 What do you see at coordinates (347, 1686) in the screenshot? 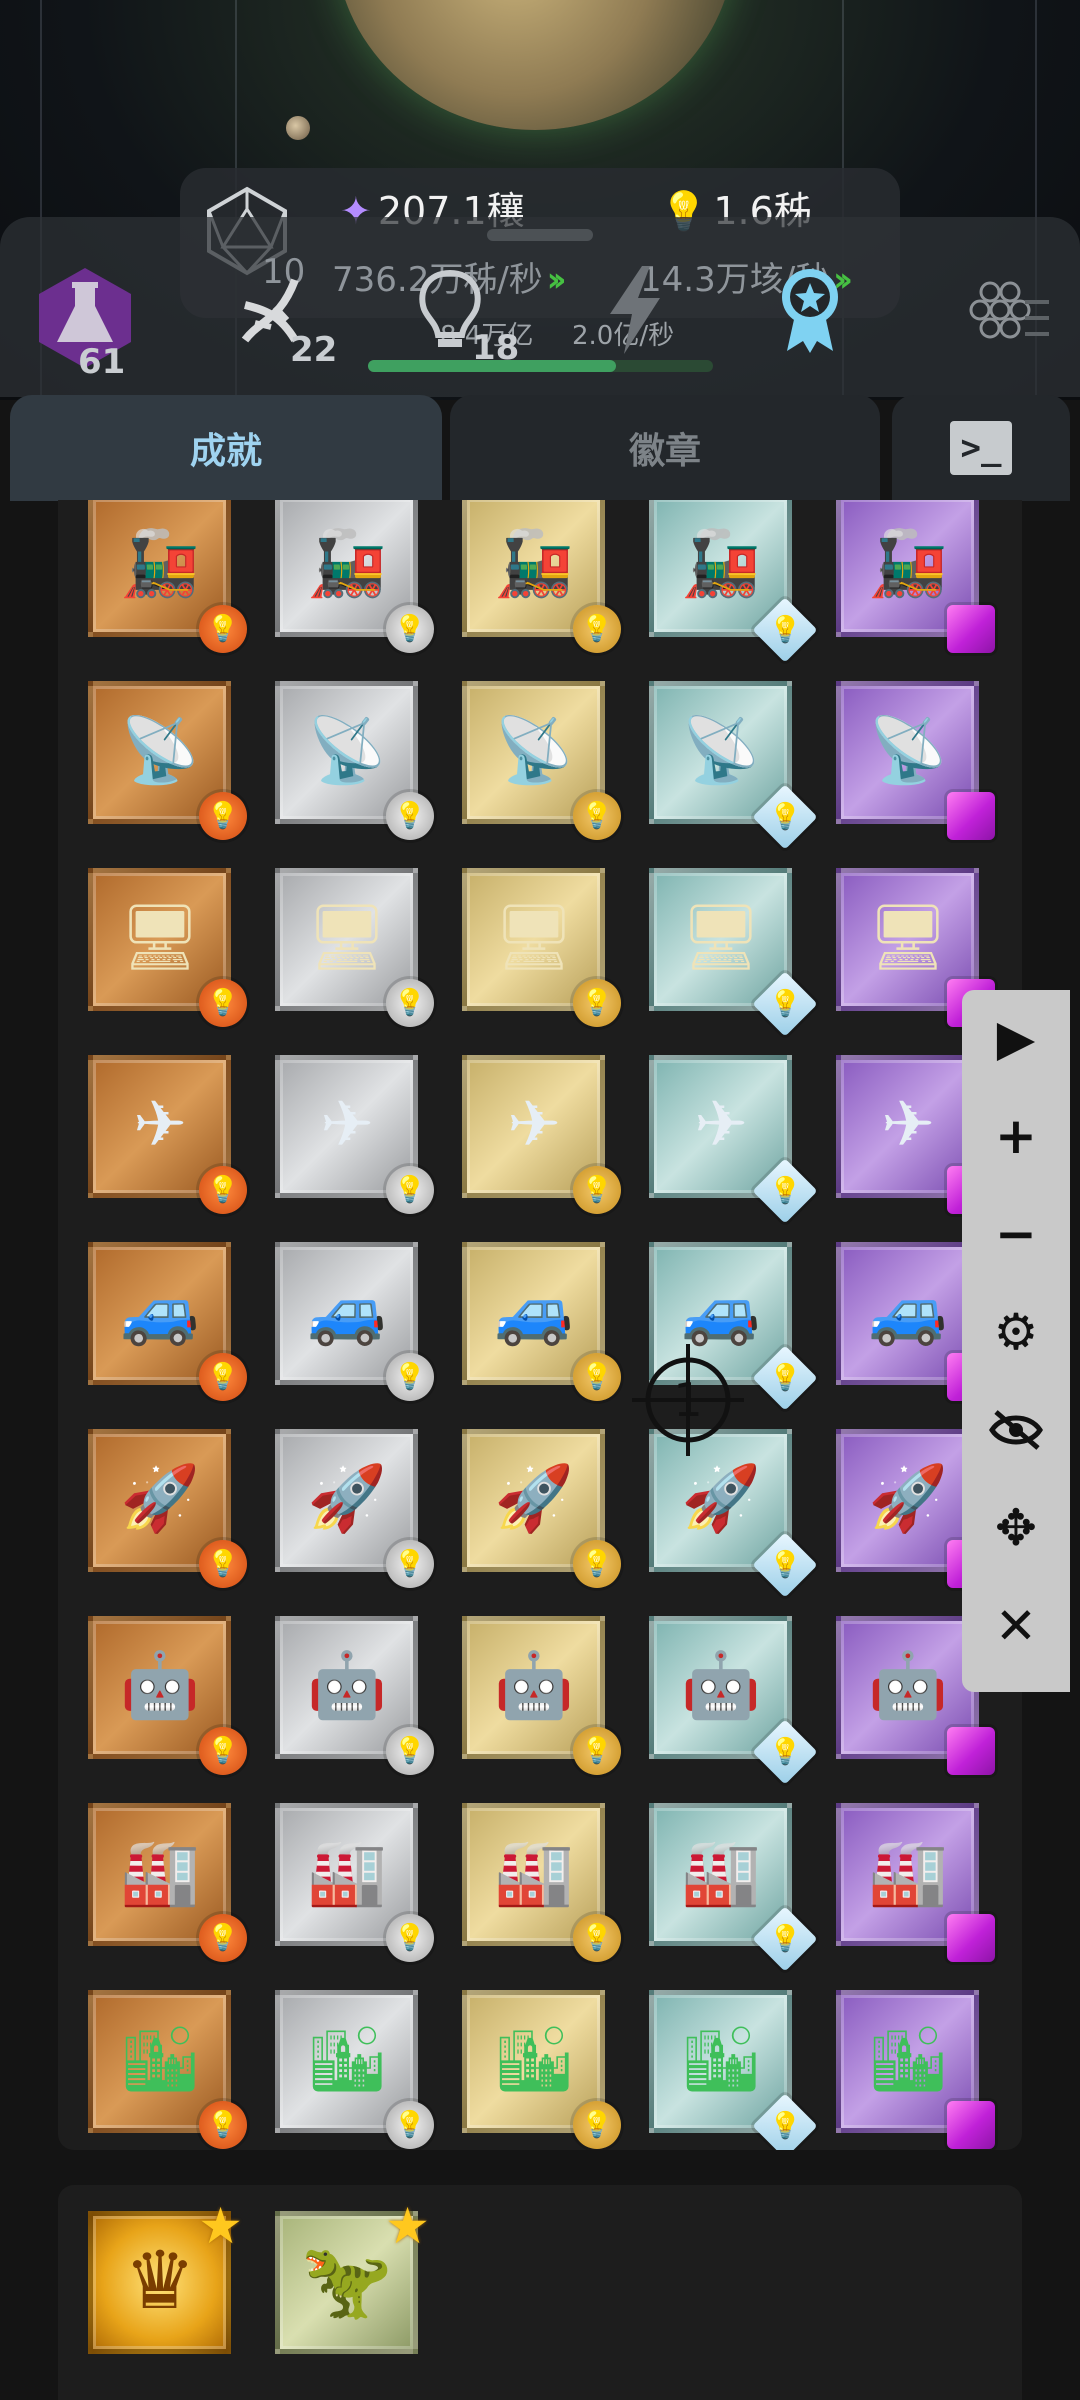
I see `robot-icon: 🤖` at bounding box center [347, 1686].